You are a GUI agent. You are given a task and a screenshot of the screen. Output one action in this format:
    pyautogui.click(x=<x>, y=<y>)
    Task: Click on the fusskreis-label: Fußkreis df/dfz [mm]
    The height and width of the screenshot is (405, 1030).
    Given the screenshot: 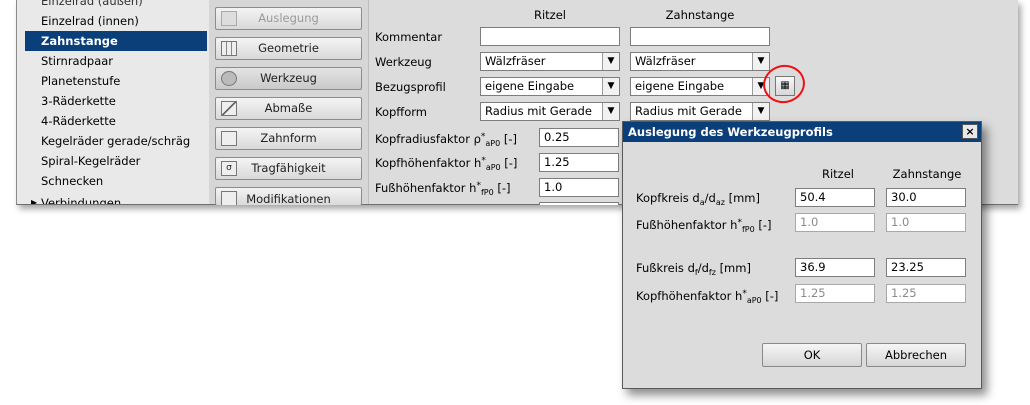 What is the action you would take?
    pyautogui.click(x=693, y=269)
    